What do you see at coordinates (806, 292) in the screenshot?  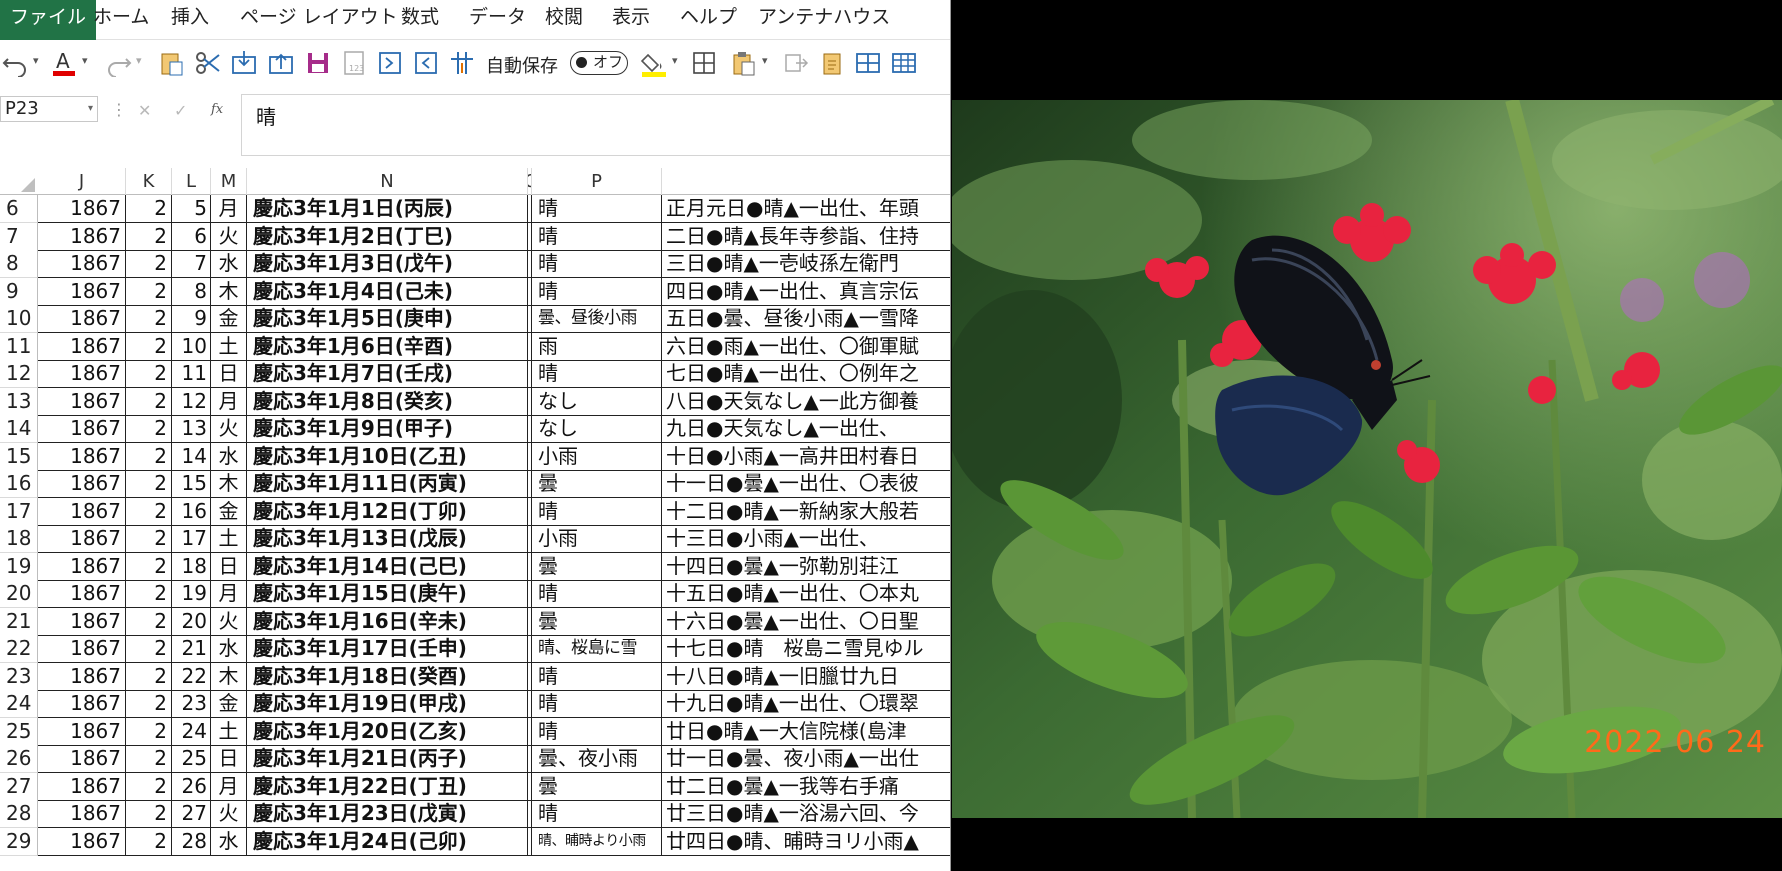 I see `cell-diary: 四日●晴▲一出仕、真言宗伝` at bounding box center [806, 292].